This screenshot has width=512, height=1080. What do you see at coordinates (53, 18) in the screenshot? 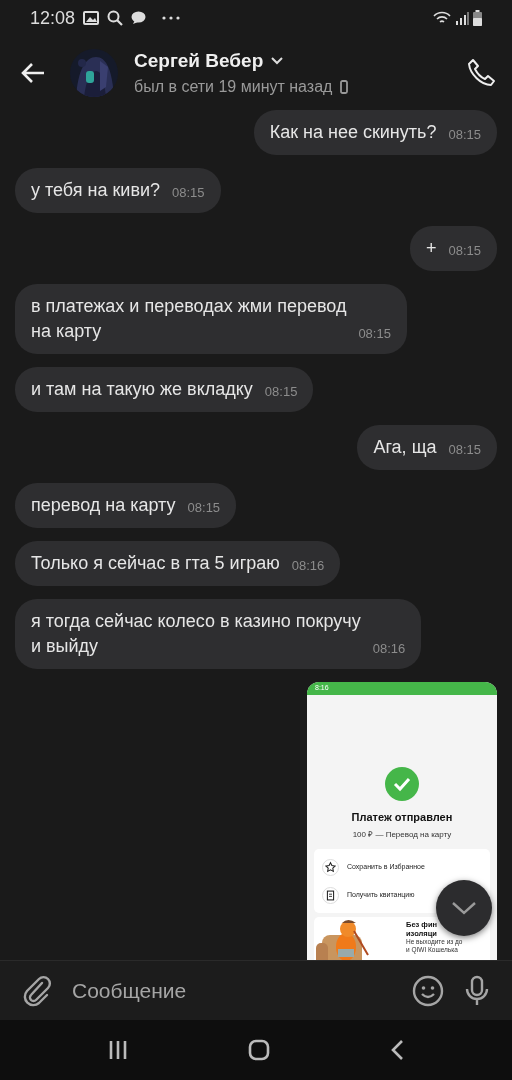
I see `status-time: 12:08` at bounding box center [53, 18].